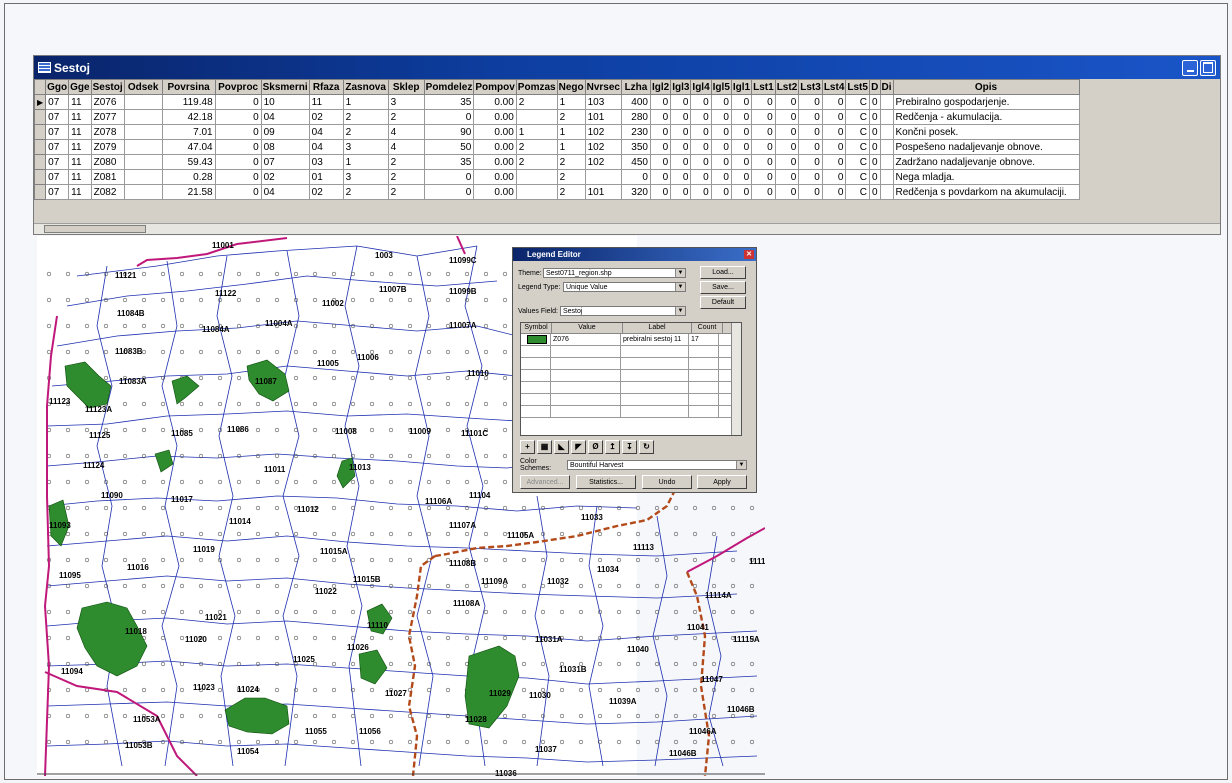  I want to click on rotate-icon: ↻, so click(646, 447).